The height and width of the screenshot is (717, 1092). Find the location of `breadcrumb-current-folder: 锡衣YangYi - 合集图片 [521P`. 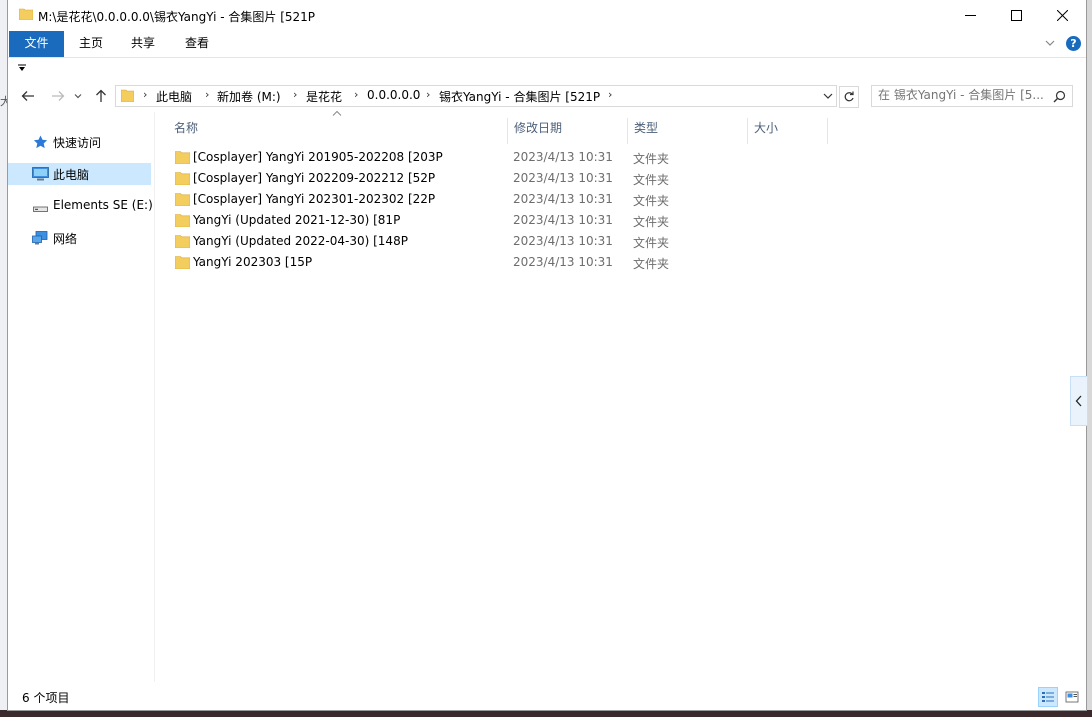

breadcrumb-current-folder: 锡衣YangYi - 合集图片 [521P is located at coordinates (519, 96).